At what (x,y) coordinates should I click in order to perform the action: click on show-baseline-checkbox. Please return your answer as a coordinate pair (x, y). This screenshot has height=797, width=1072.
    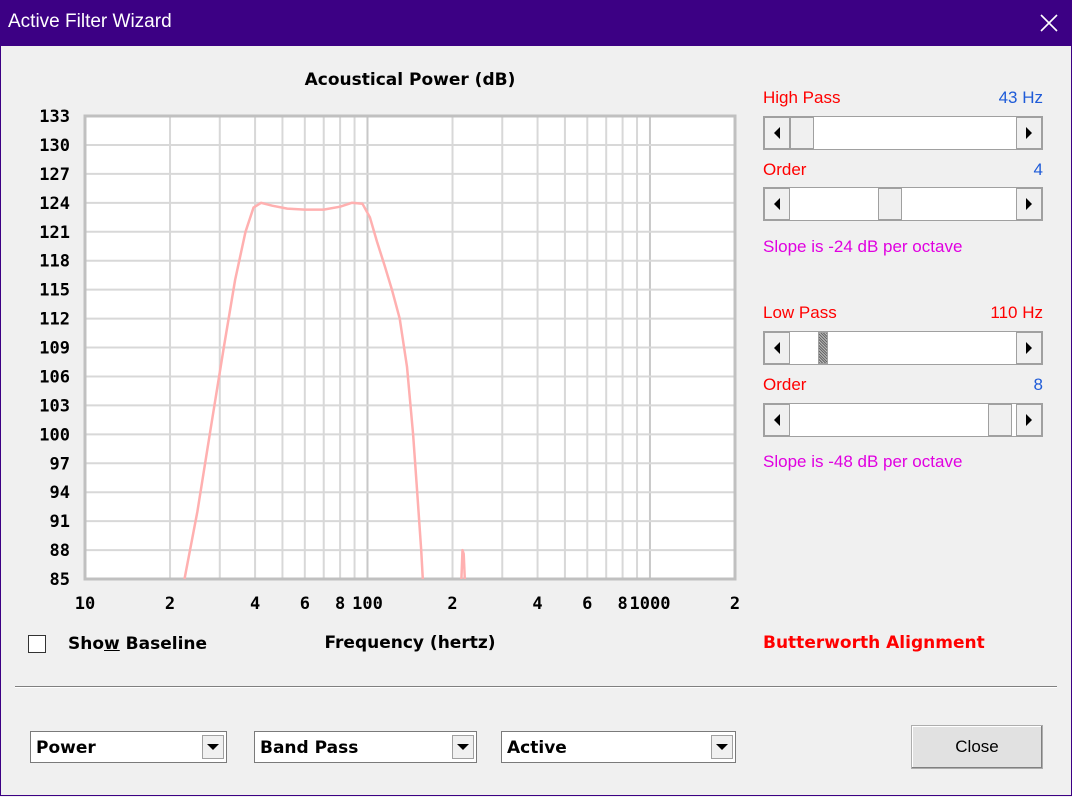
    Looking at the image, I should click on (37, 644).